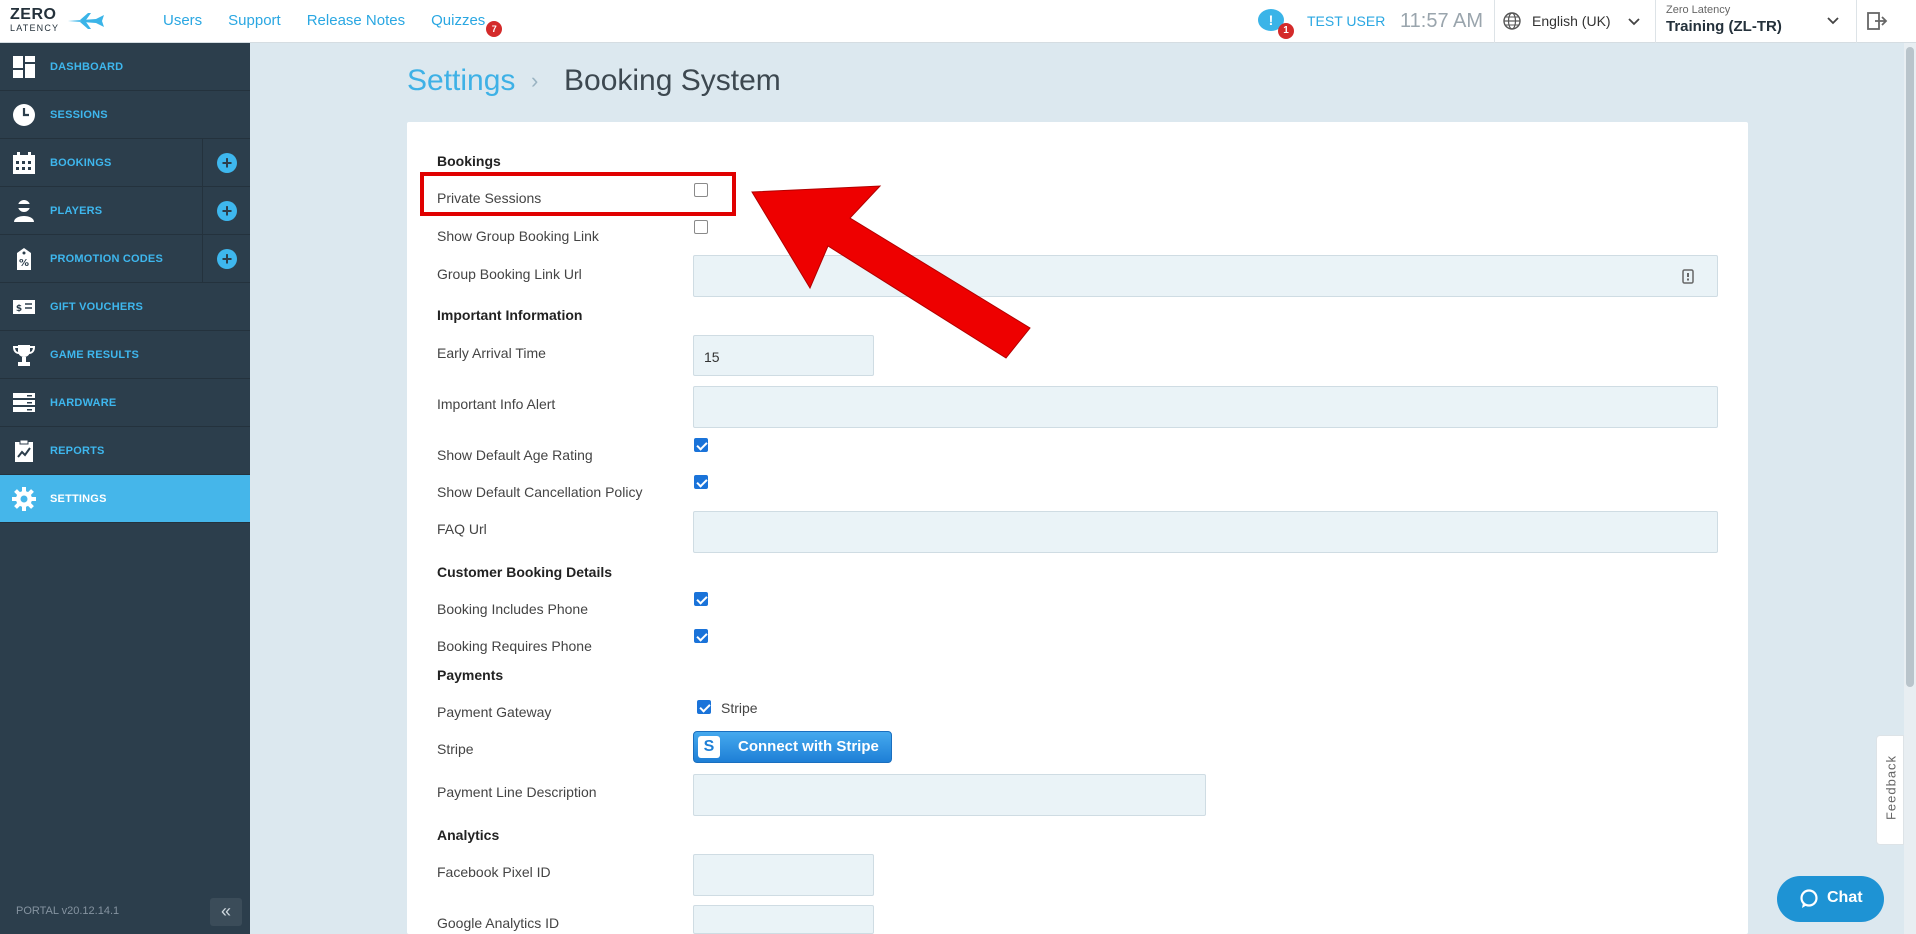 The height and width of the screenshot is (934, 1916). What do you see at coordinates (356, 20) in the screenshot?
I see `nav-release-notes-link: Release Notes` at bounding box center [356, 20].